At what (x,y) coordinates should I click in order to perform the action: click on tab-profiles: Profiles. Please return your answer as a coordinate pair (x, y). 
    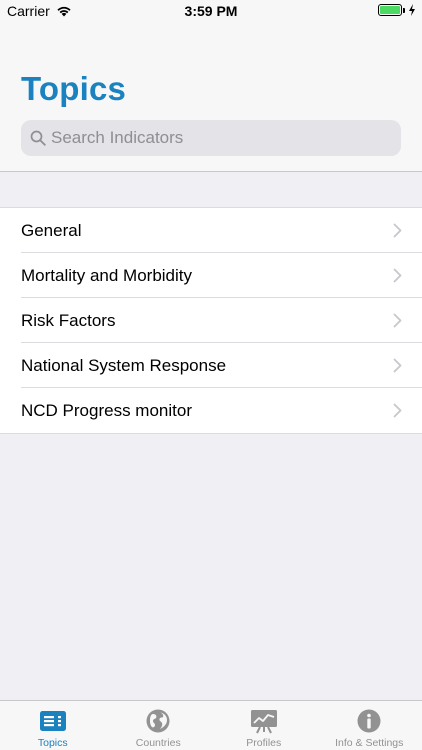
    Looking at the image, I should click on (264, 725).